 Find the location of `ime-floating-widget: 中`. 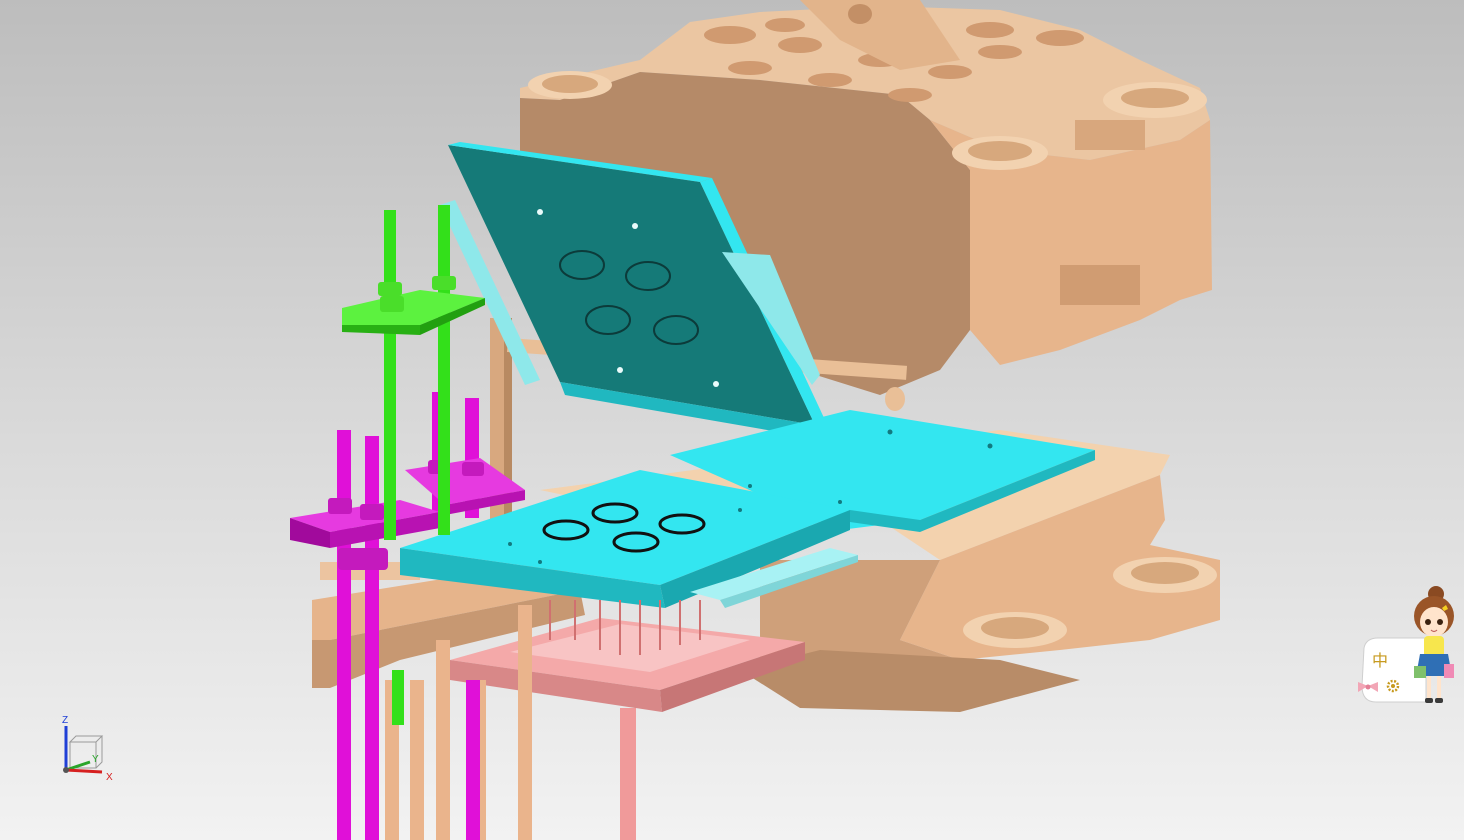

ime-floating-widget: 中 is located at coordinates (1406, 650).